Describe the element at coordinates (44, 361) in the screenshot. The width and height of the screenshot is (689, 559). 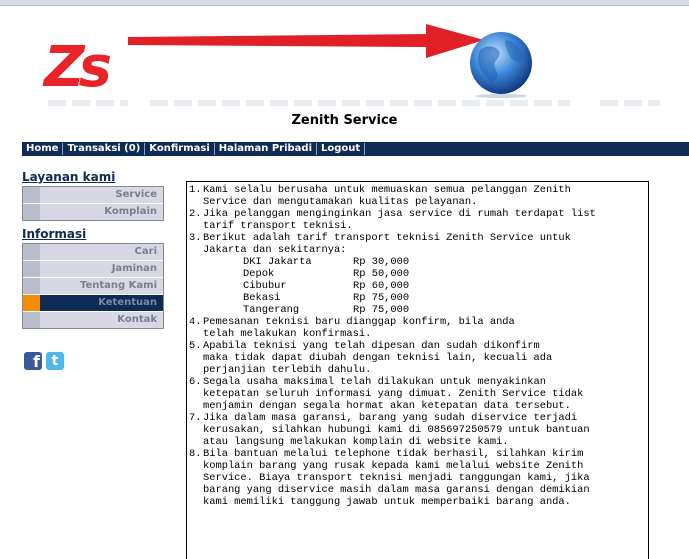
I see `social-links: f t` at that location.